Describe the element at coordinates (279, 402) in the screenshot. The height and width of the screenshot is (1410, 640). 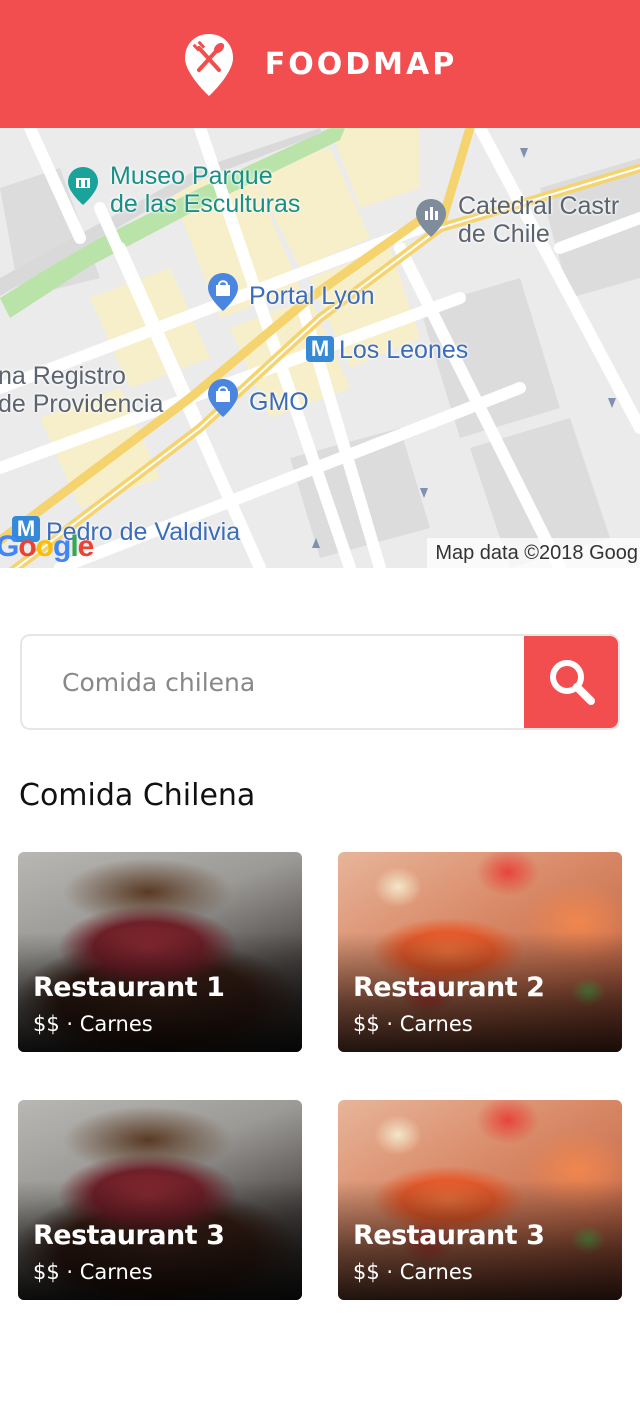
I see `map-label-gmo: GMO` at that location.